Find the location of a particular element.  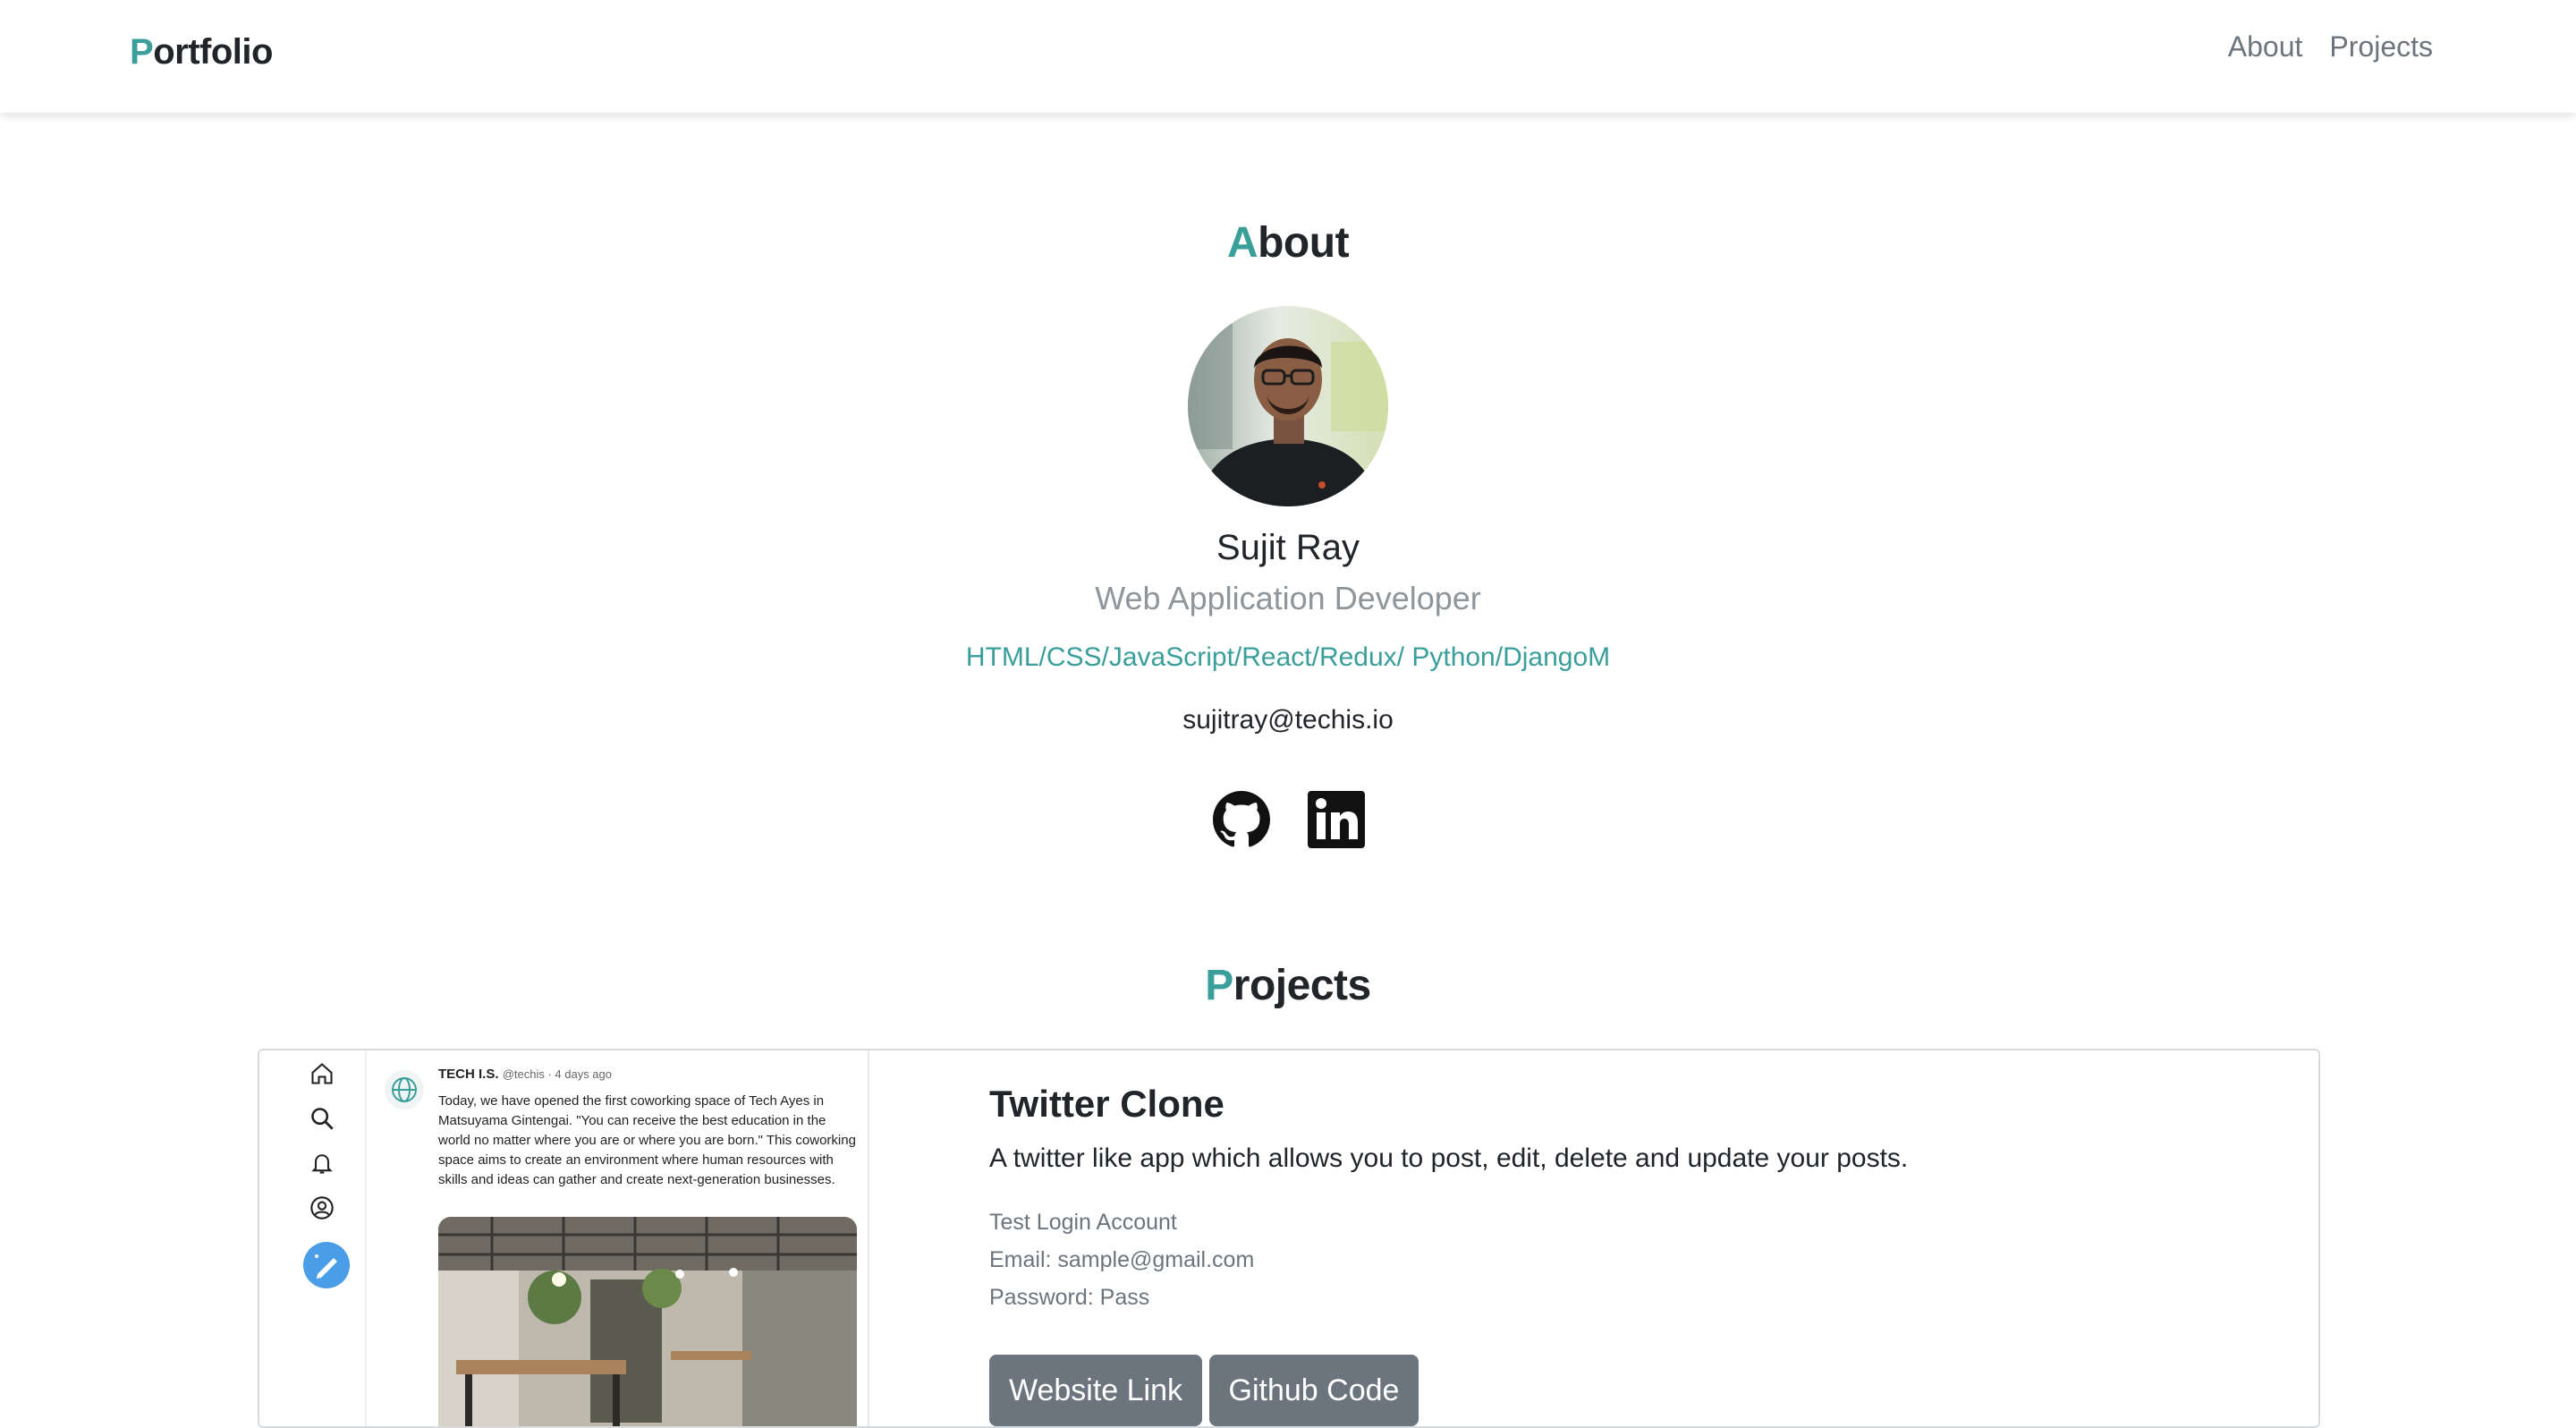

search-icon is located at coordinates (322, 1119).